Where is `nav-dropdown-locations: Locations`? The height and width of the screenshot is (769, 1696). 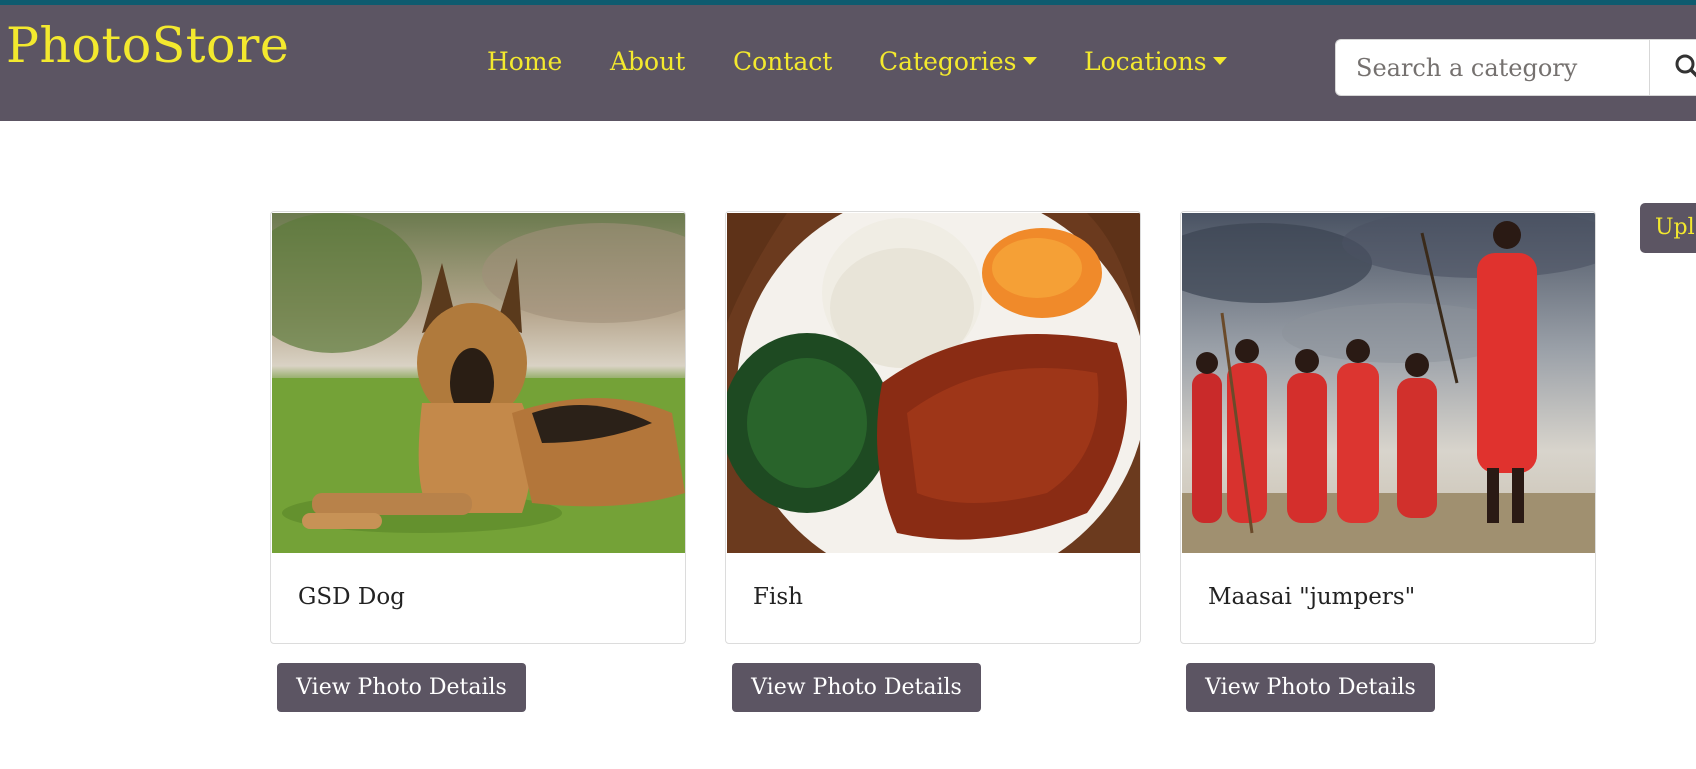 nav-dropdown-locations: Locations is located at coordinates (1155, 61).